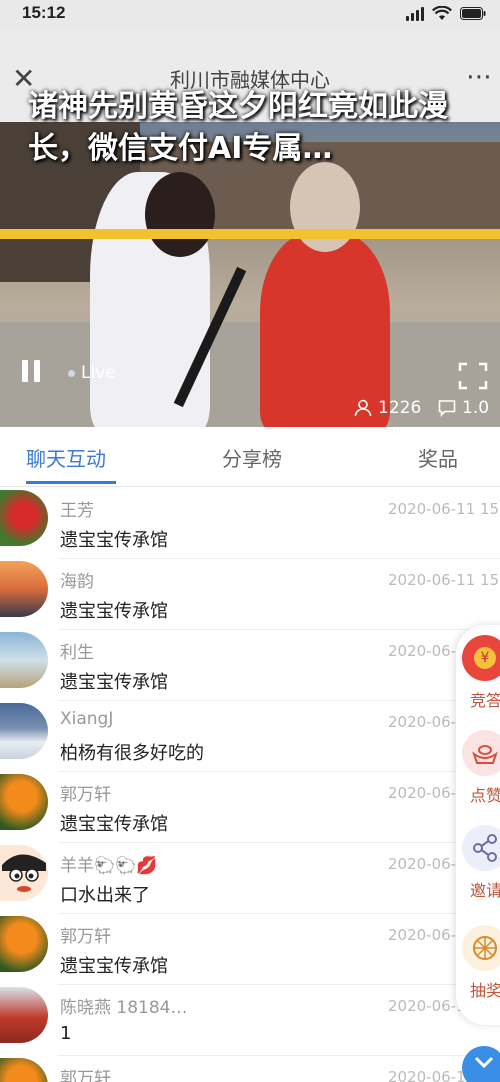 This screenshot has width=500, height=1082. I want to click on cartoon-avatar-icon, so click(24, 873).